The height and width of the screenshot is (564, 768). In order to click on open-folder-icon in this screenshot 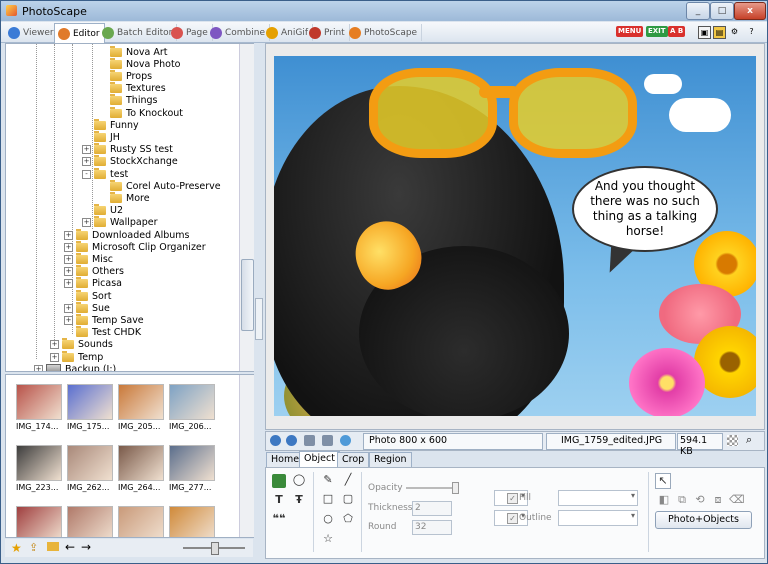, I will do `click(53, 546)`.